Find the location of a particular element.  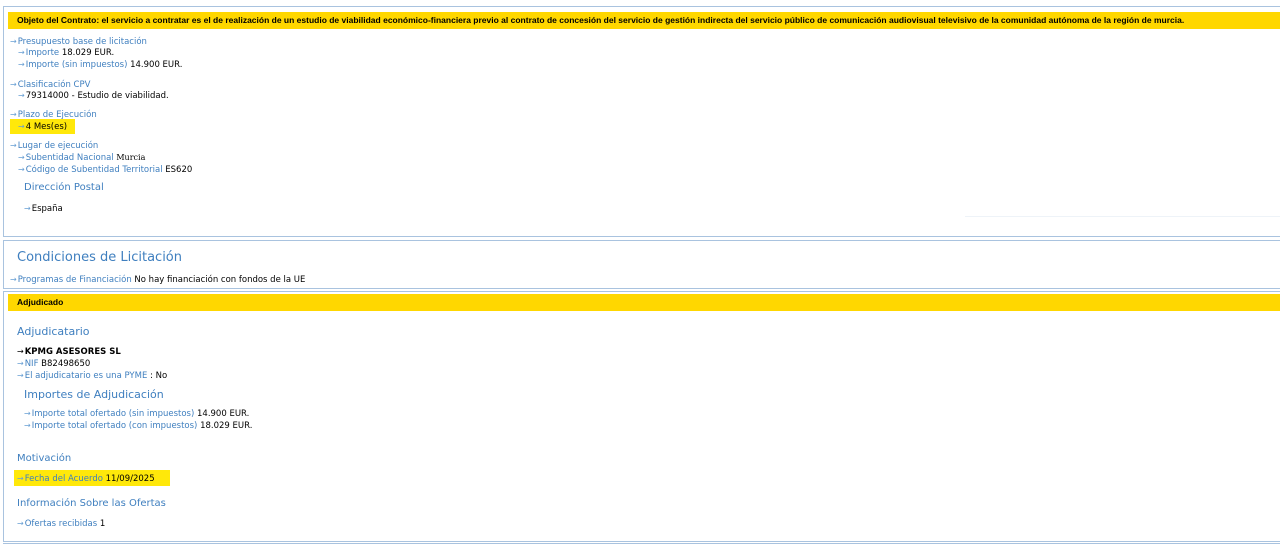

empresa-name: KPMG ASESORES SL is located at coordinates (72, 352).